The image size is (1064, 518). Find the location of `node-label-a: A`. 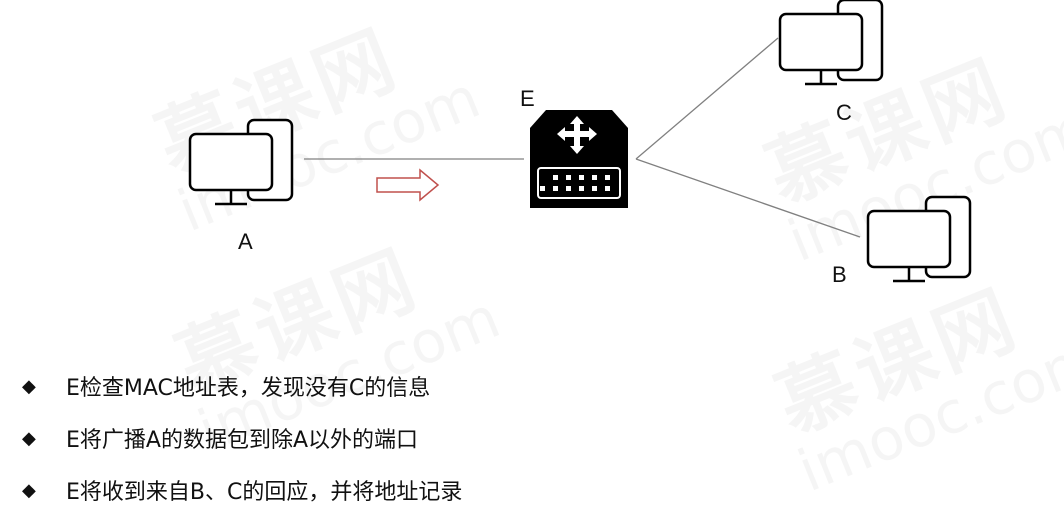

node-label-a: A is located at coordinates (245, 241).